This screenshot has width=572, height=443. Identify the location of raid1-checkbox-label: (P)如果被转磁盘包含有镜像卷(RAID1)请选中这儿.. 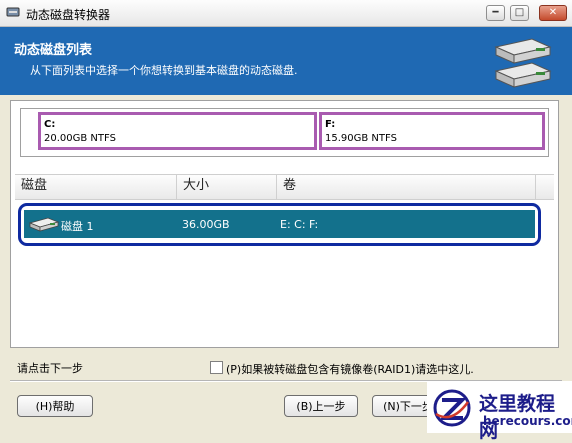
(350, 369).